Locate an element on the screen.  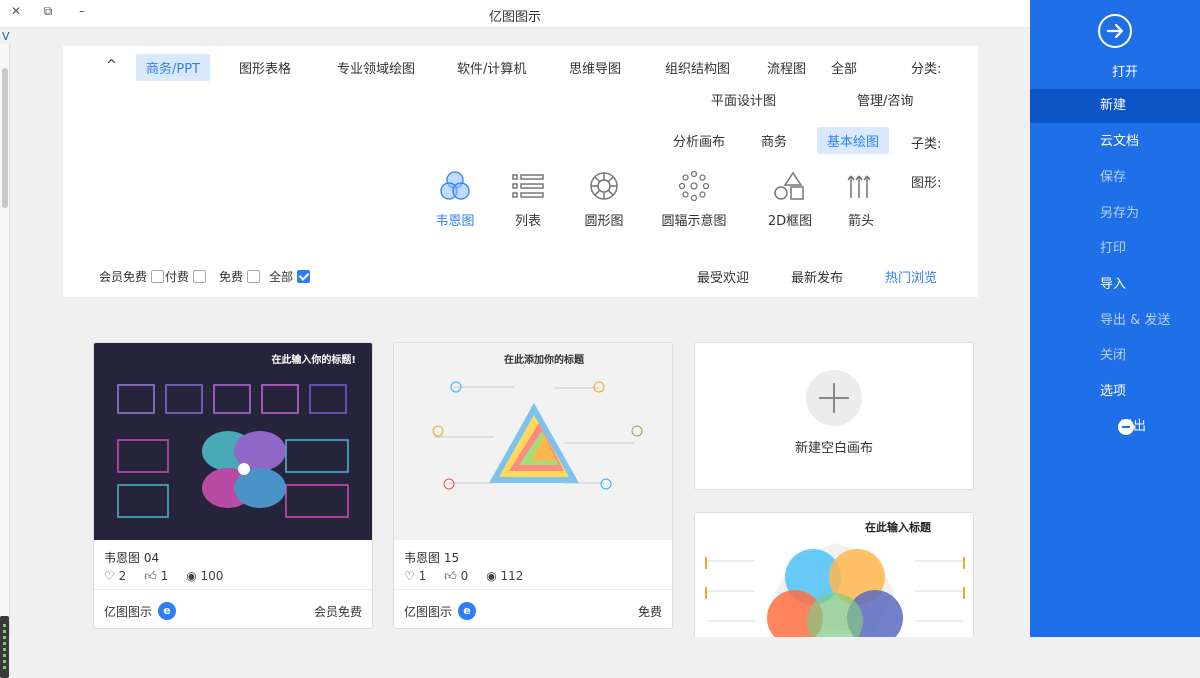
card-footer: 会员免费 亿图图示 e is located at coordinates (233, 608).